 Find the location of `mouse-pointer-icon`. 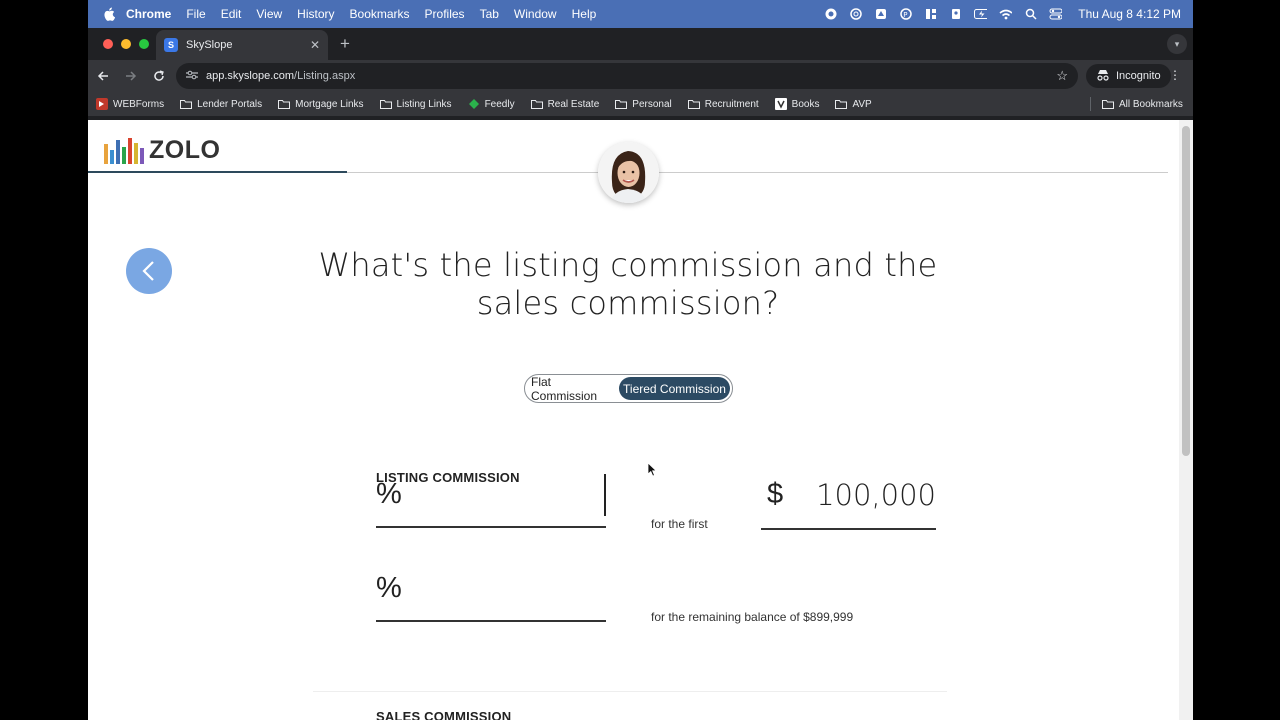

mouse-pointer-icon is located at coordinates (652, 472).